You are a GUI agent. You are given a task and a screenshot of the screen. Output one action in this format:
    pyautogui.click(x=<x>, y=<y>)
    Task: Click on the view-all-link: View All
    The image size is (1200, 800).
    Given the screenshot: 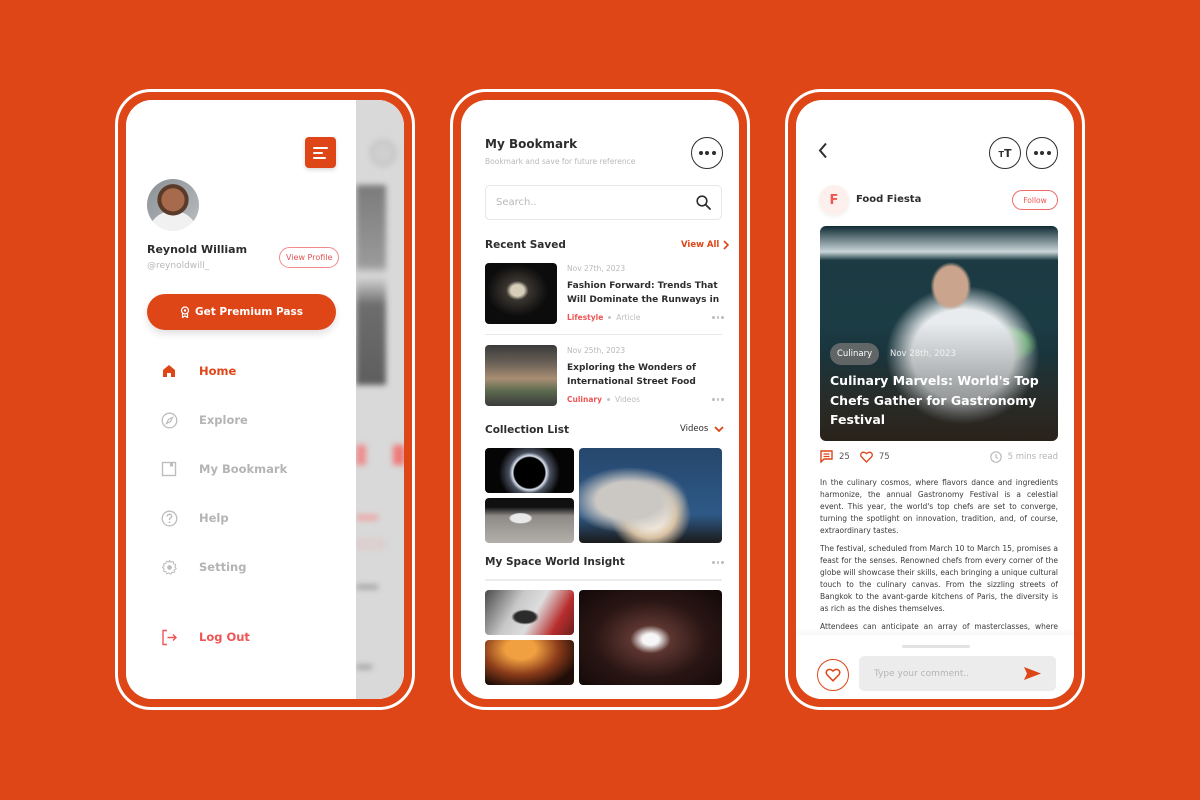 What is the action you would take?
    pyautogui.click(x=705, y=245)
    